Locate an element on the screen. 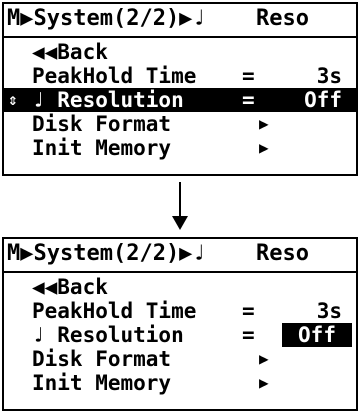  menu-item-resolution: ♩ Resolution = Off is located at coordinates (180, 335).